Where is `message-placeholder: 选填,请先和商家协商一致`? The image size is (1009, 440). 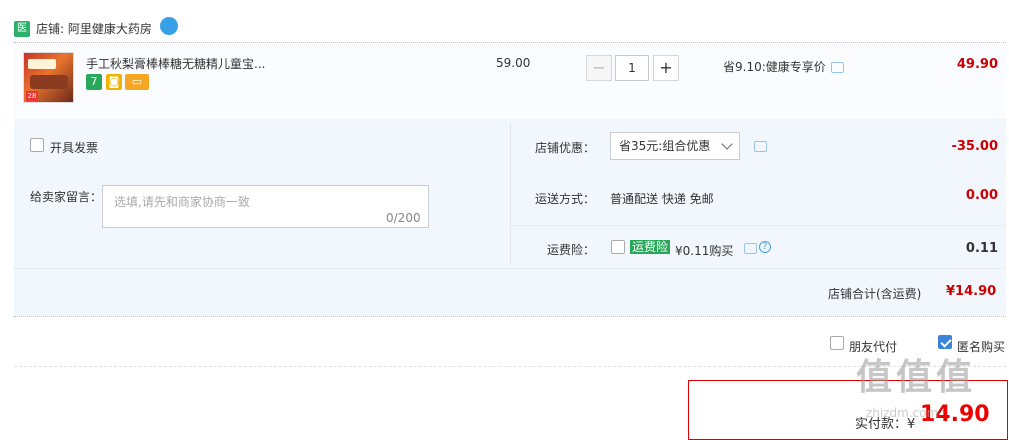
message-placeholder: 选填,请先和商家协商一致 is located at coordinates (182, 202).